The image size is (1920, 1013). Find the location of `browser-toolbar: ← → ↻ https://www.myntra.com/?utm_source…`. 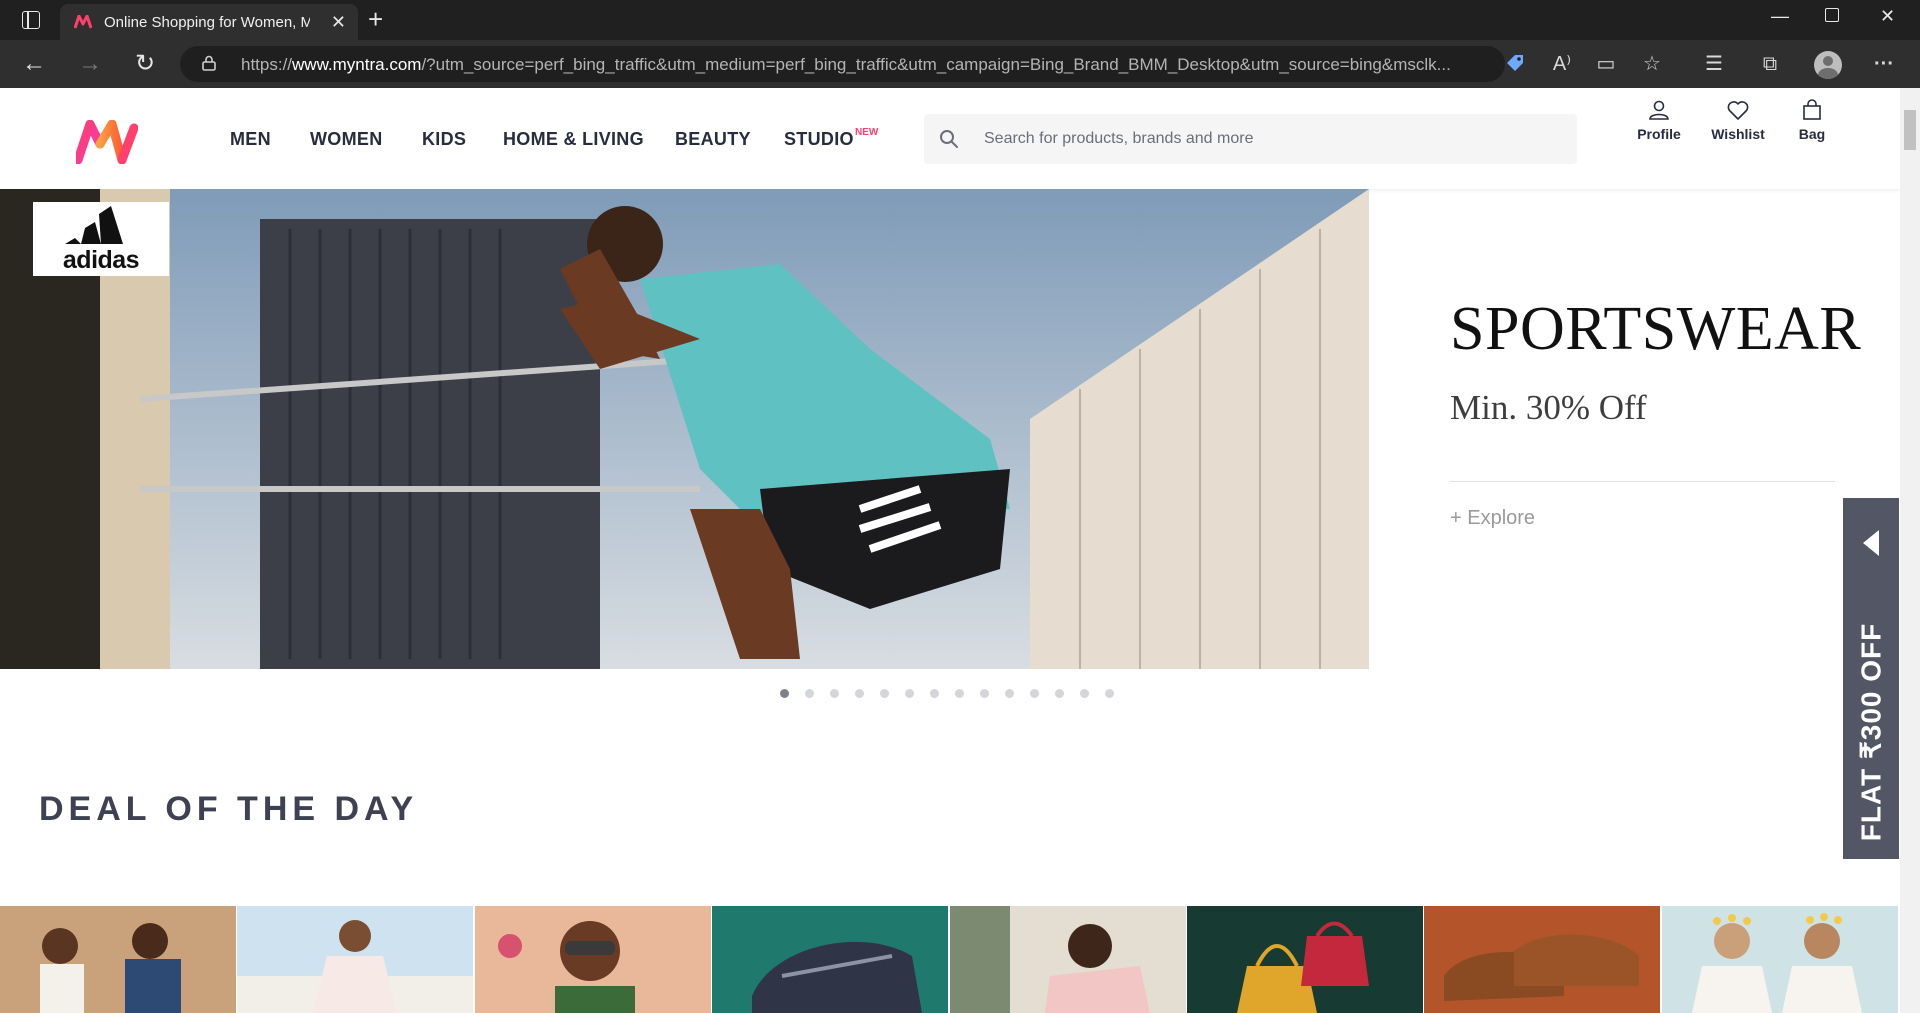

browser-toolbar: ← → ↻ https://www.myntra.com/?utm_source… is located at coordinates (960, 64).